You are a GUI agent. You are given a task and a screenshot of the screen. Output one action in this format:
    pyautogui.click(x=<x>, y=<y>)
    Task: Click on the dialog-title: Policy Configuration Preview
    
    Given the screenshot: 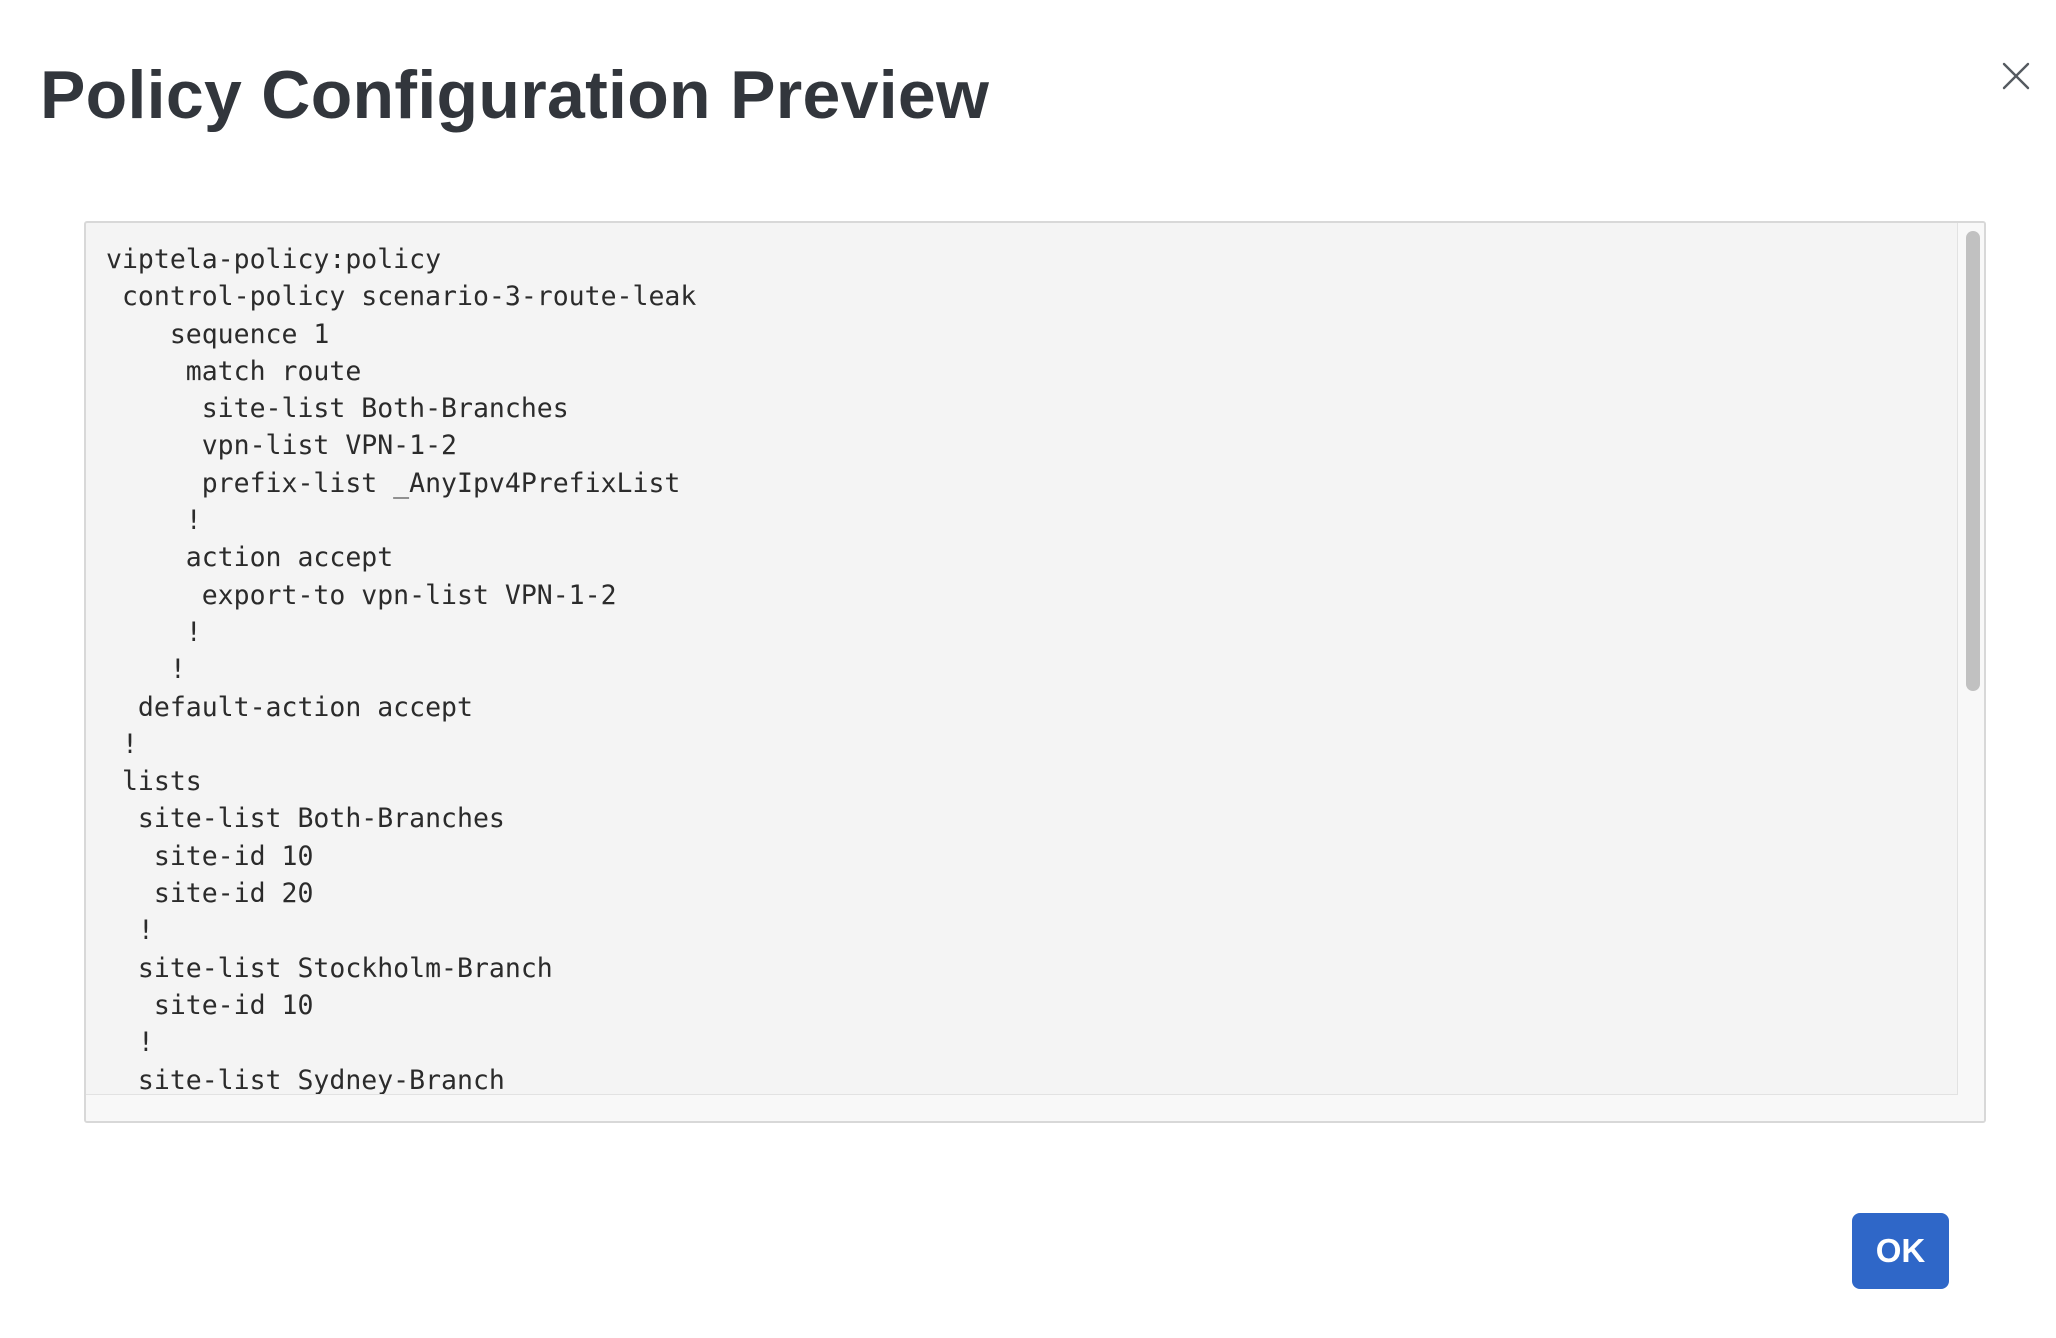 What is the action you would take?
    pyautogui.click(x=515, y=95)
    